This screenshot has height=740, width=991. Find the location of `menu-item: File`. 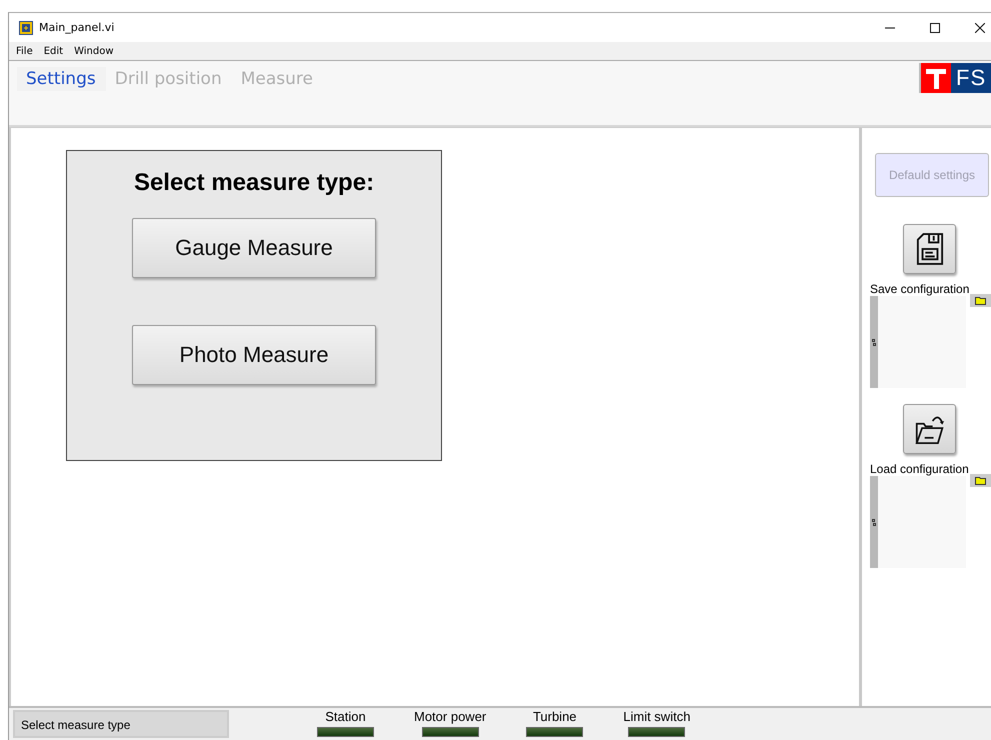

menu-item: File is located at coordinates (24, 51).